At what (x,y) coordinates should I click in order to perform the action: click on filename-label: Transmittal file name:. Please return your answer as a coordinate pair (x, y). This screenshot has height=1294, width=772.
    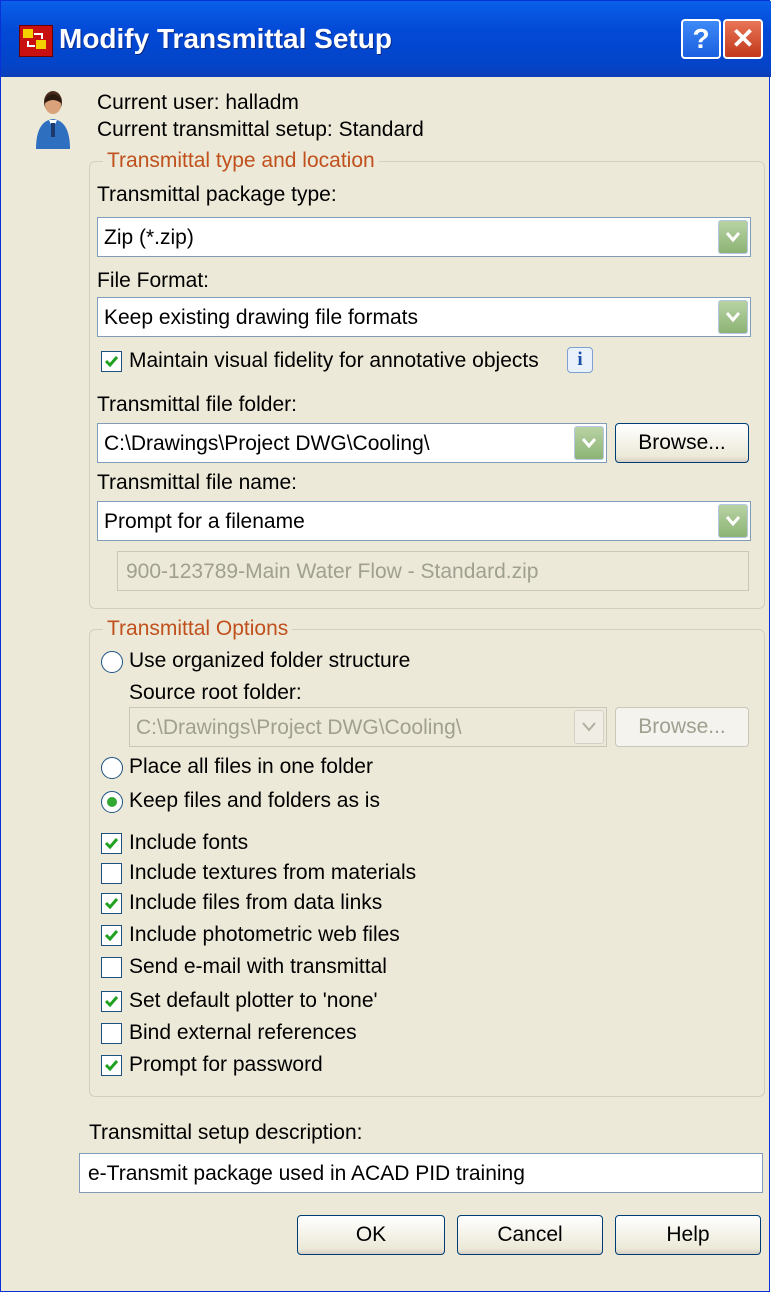
    Looking at the image, I should click on (197, 482).